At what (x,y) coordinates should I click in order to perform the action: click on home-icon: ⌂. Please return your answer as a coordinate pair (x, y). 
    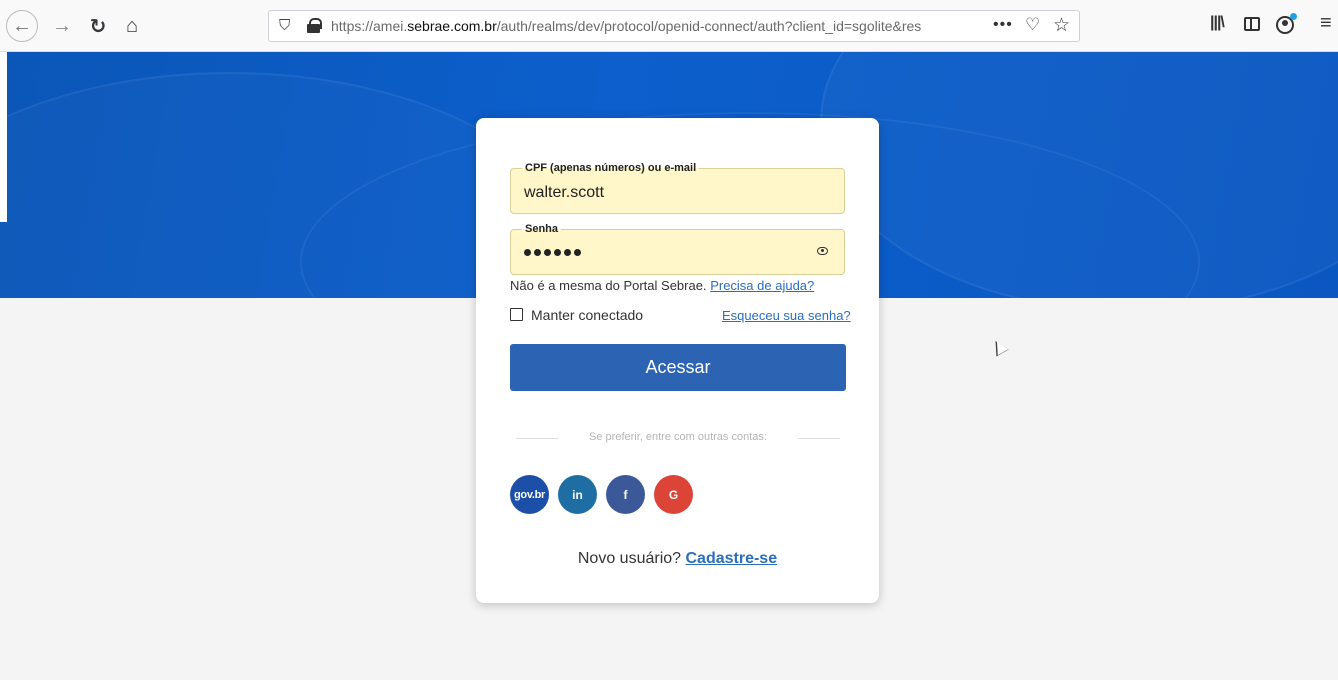
    Looking at the image, I should click on (132, 25).